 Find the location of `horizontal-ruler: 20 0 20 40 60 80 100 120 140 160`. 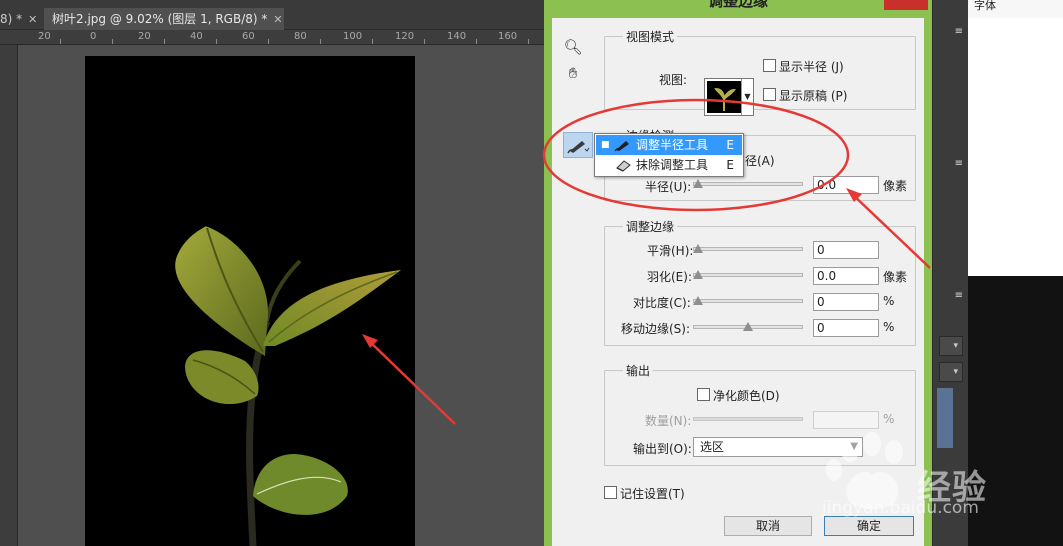

horizontal-ruler: 20 0 20 40 60 80 100 120 140 160 is located at coordinates (274, 37).